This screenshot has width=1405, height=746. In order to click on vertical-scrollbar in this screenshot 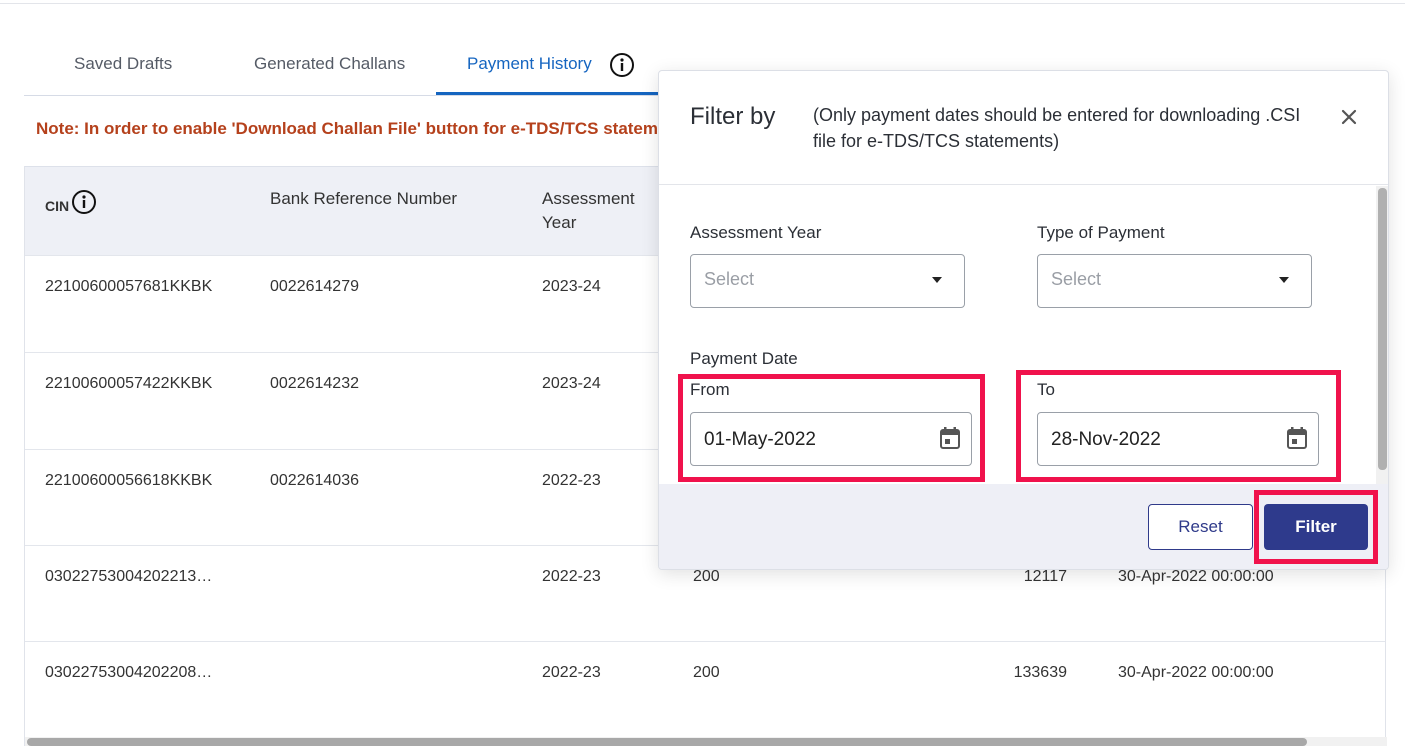, I will do `click(1382, 335)`.